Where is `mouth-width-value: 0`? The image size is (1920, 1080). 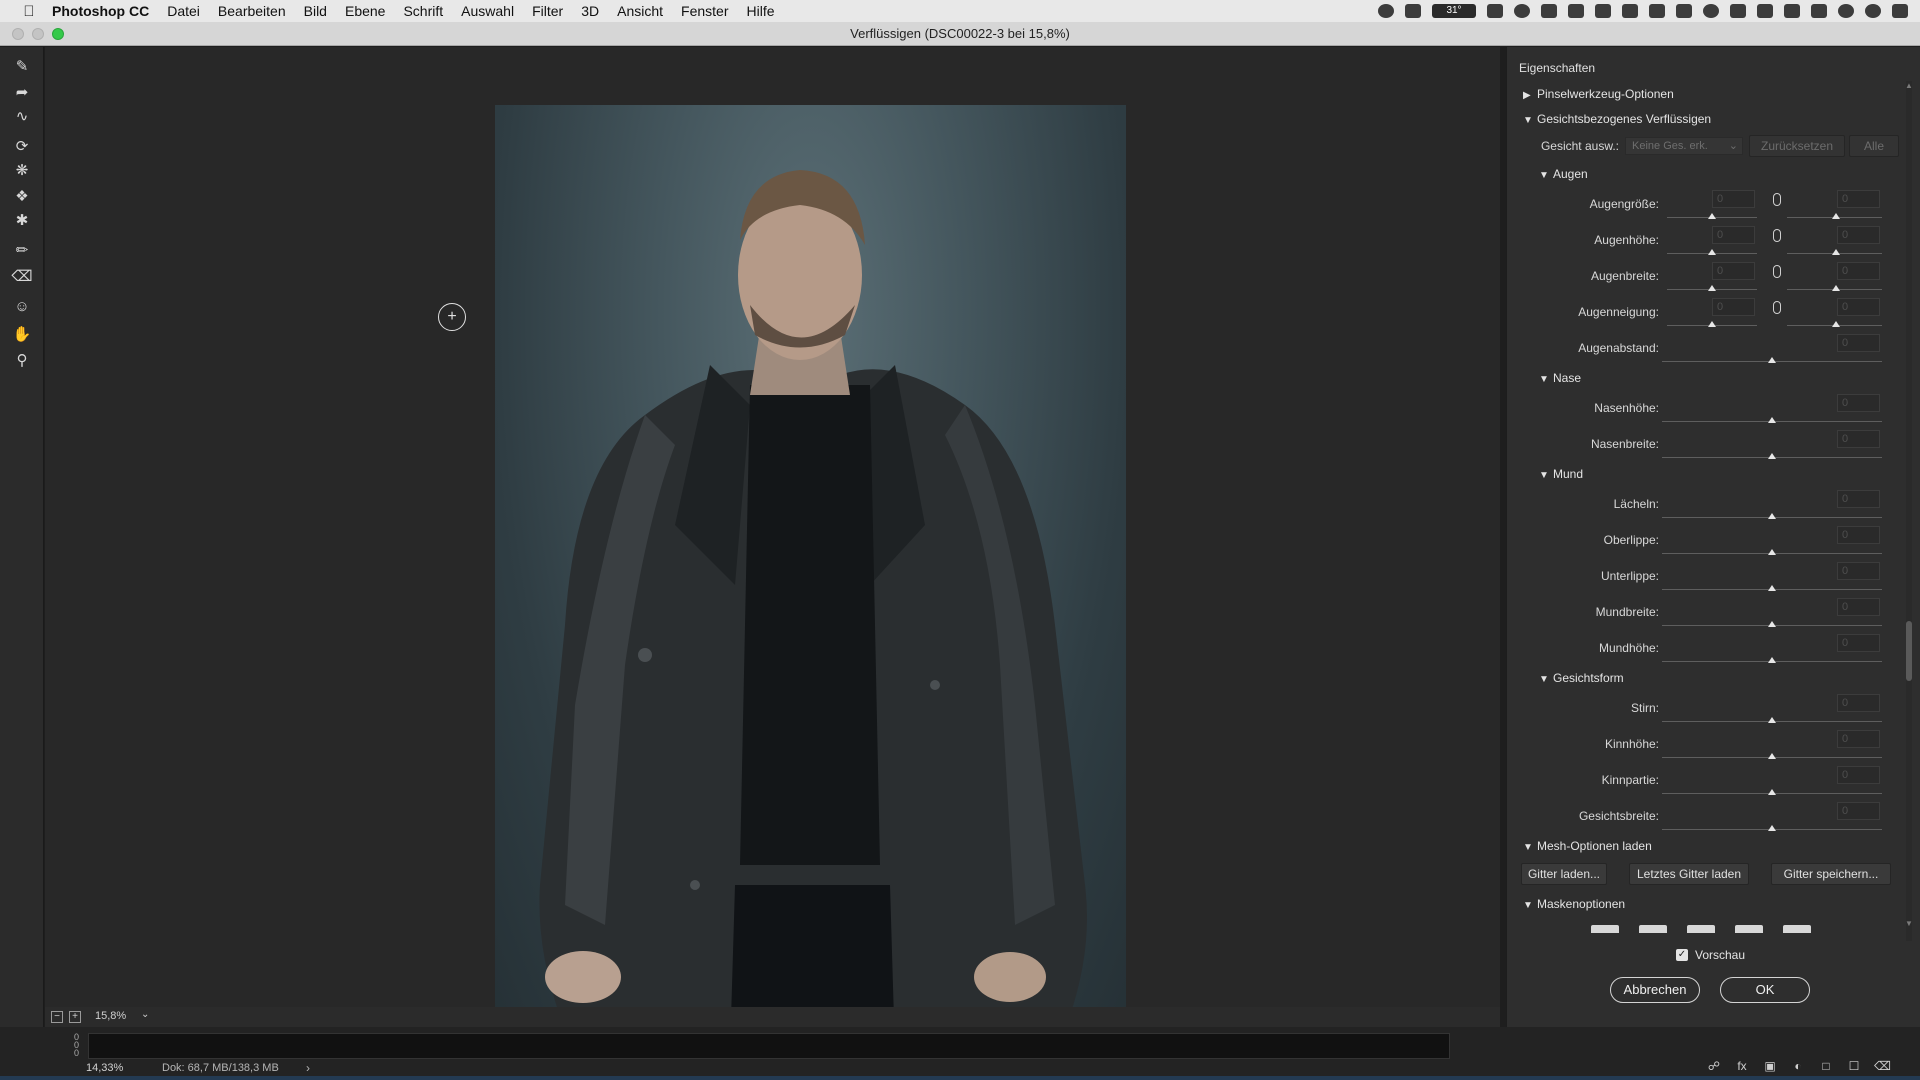
mouth-width-value: 0 is located at coordinates (1858, 607).